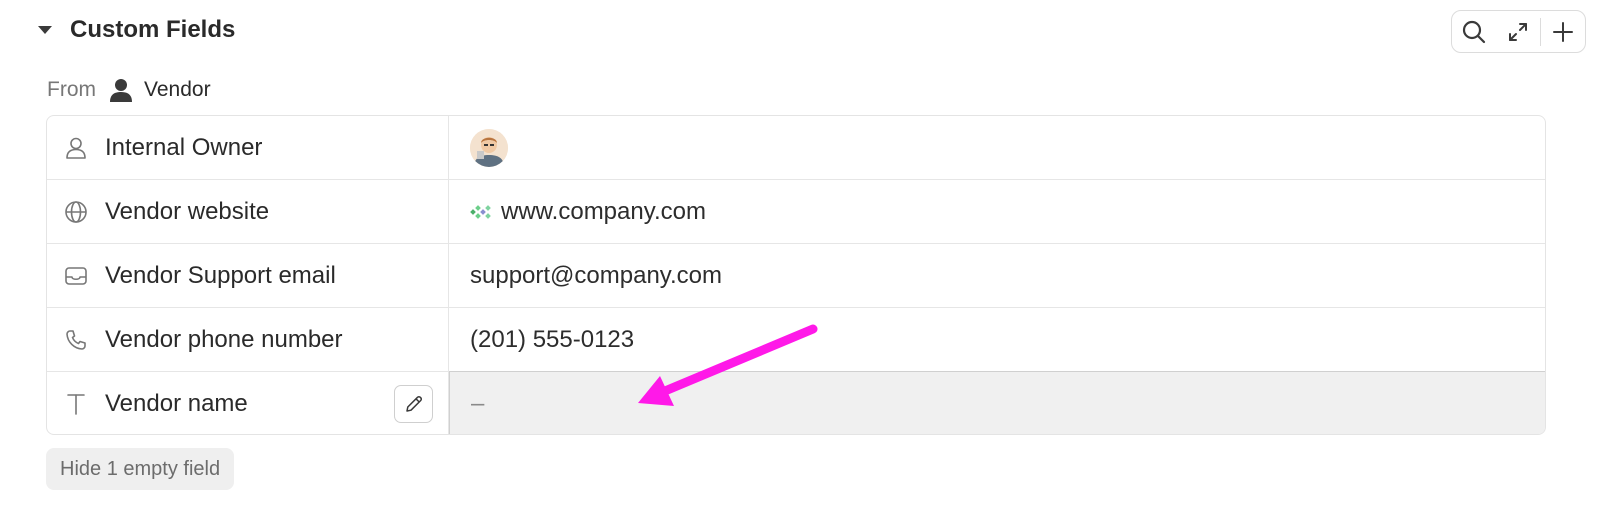  Describe the element at coordinates (997, 402) in the screenshot. I see `field-value-vendor-name-input: –` at that location.